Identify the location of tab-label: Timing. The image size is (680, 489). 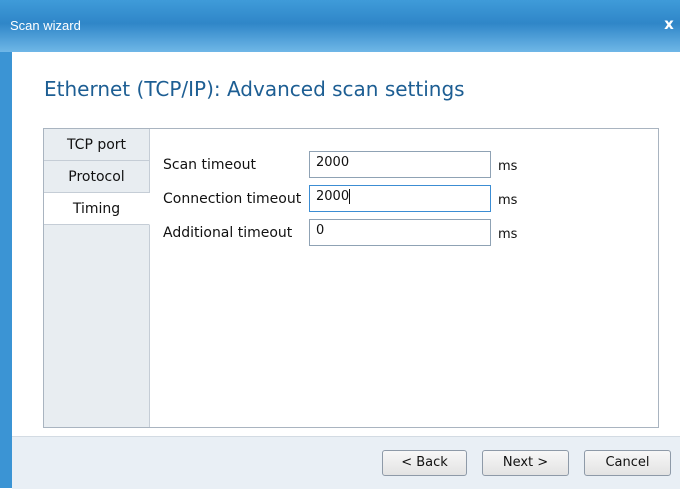
(96, 209).